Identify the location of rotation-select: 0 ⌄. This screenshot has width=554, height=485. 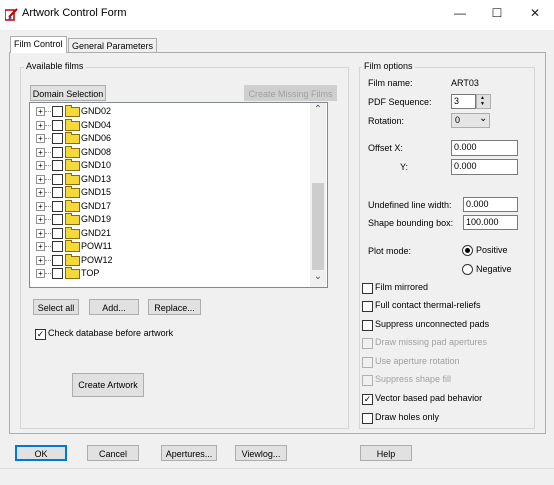
(470, 120).